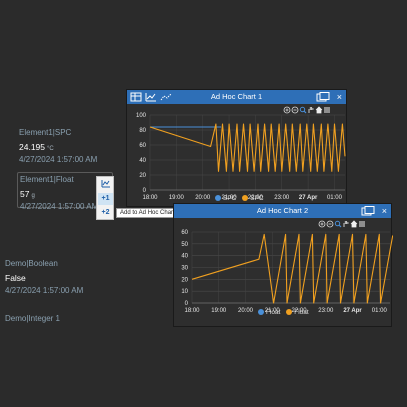 The width and height of the screenshot is (407, 407). I want to click on y-tick-label: 30, so click(184, 269).